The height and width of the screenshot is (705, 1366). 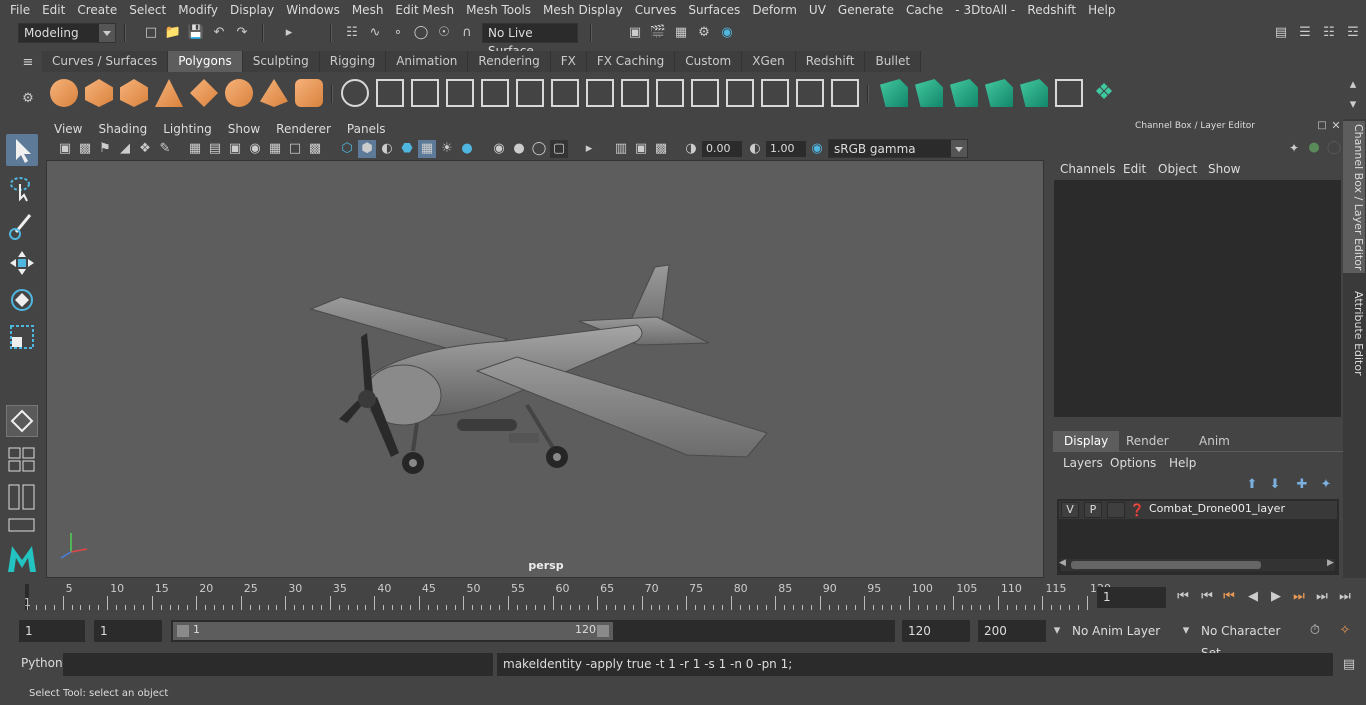 I want to click on fill-hole-icon, so click(x=670, y=93).